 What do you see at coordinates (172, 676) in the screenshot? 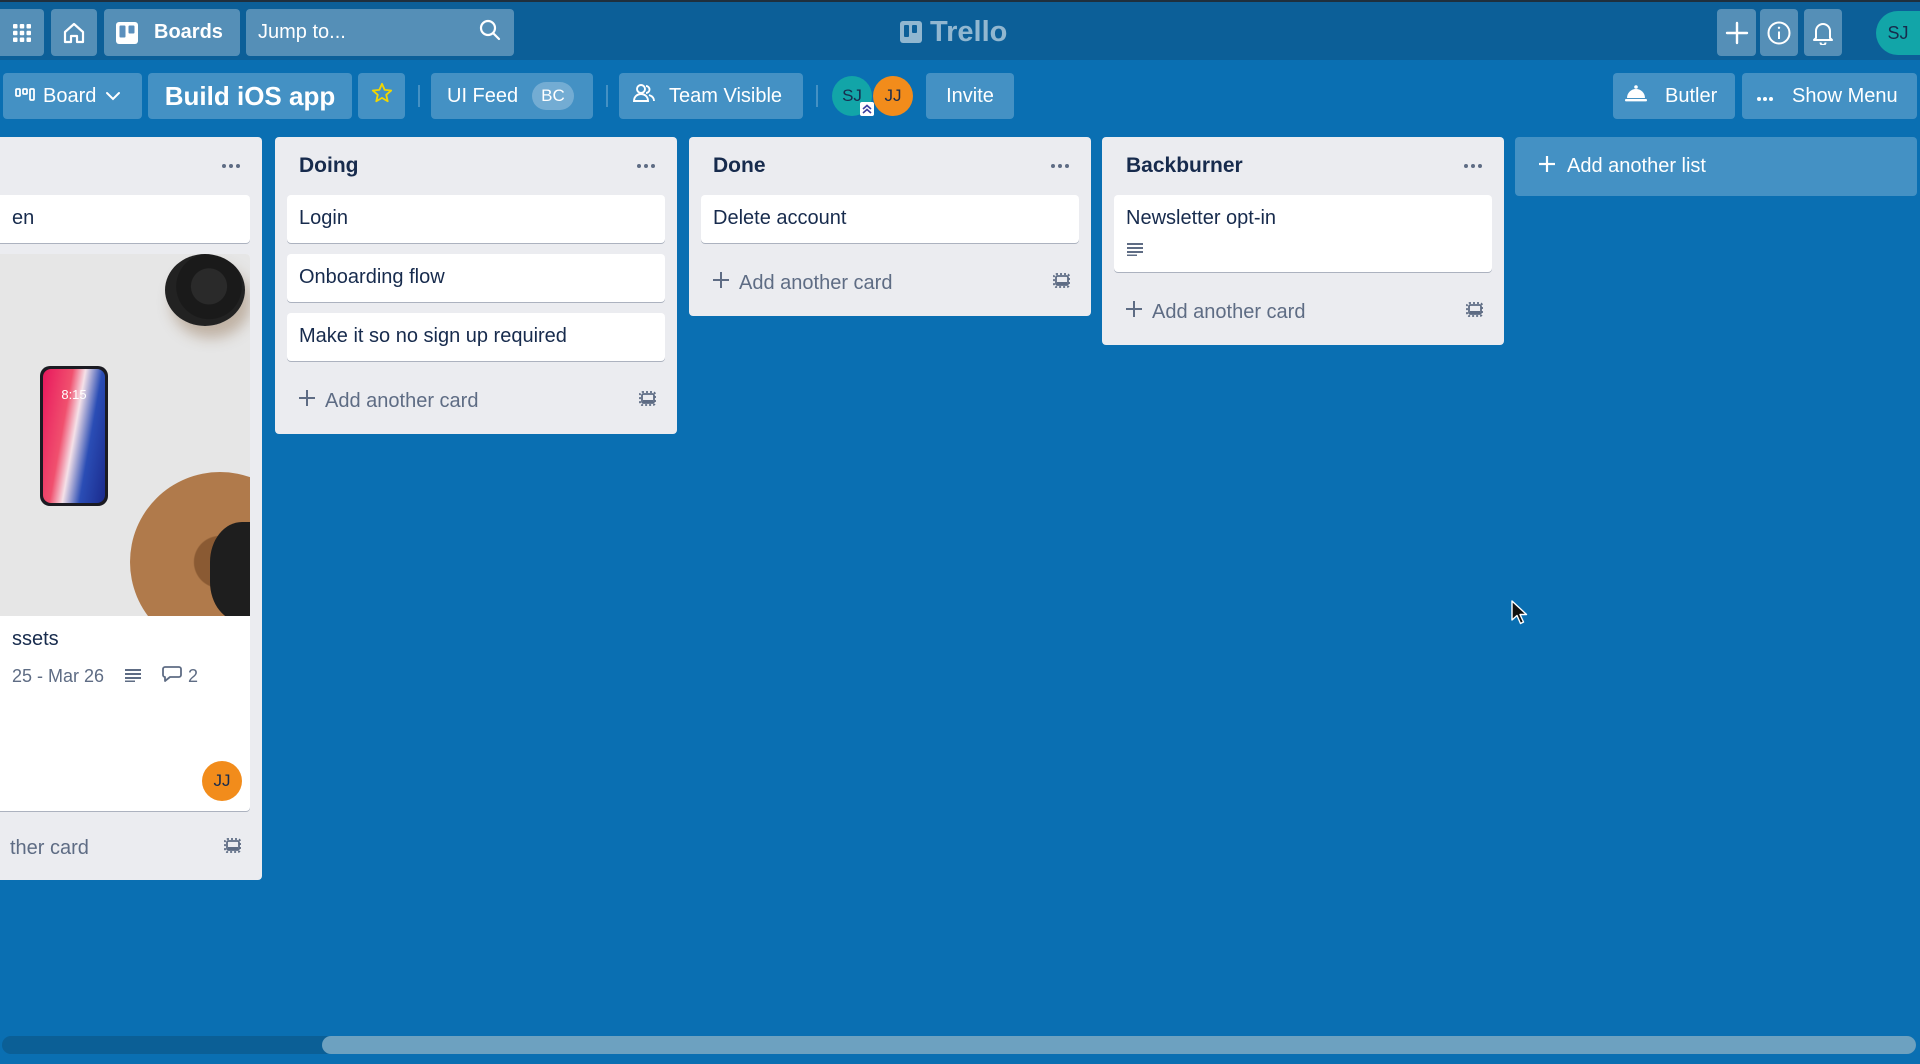
I see `comment-icon` at bounding box center [172, 676].